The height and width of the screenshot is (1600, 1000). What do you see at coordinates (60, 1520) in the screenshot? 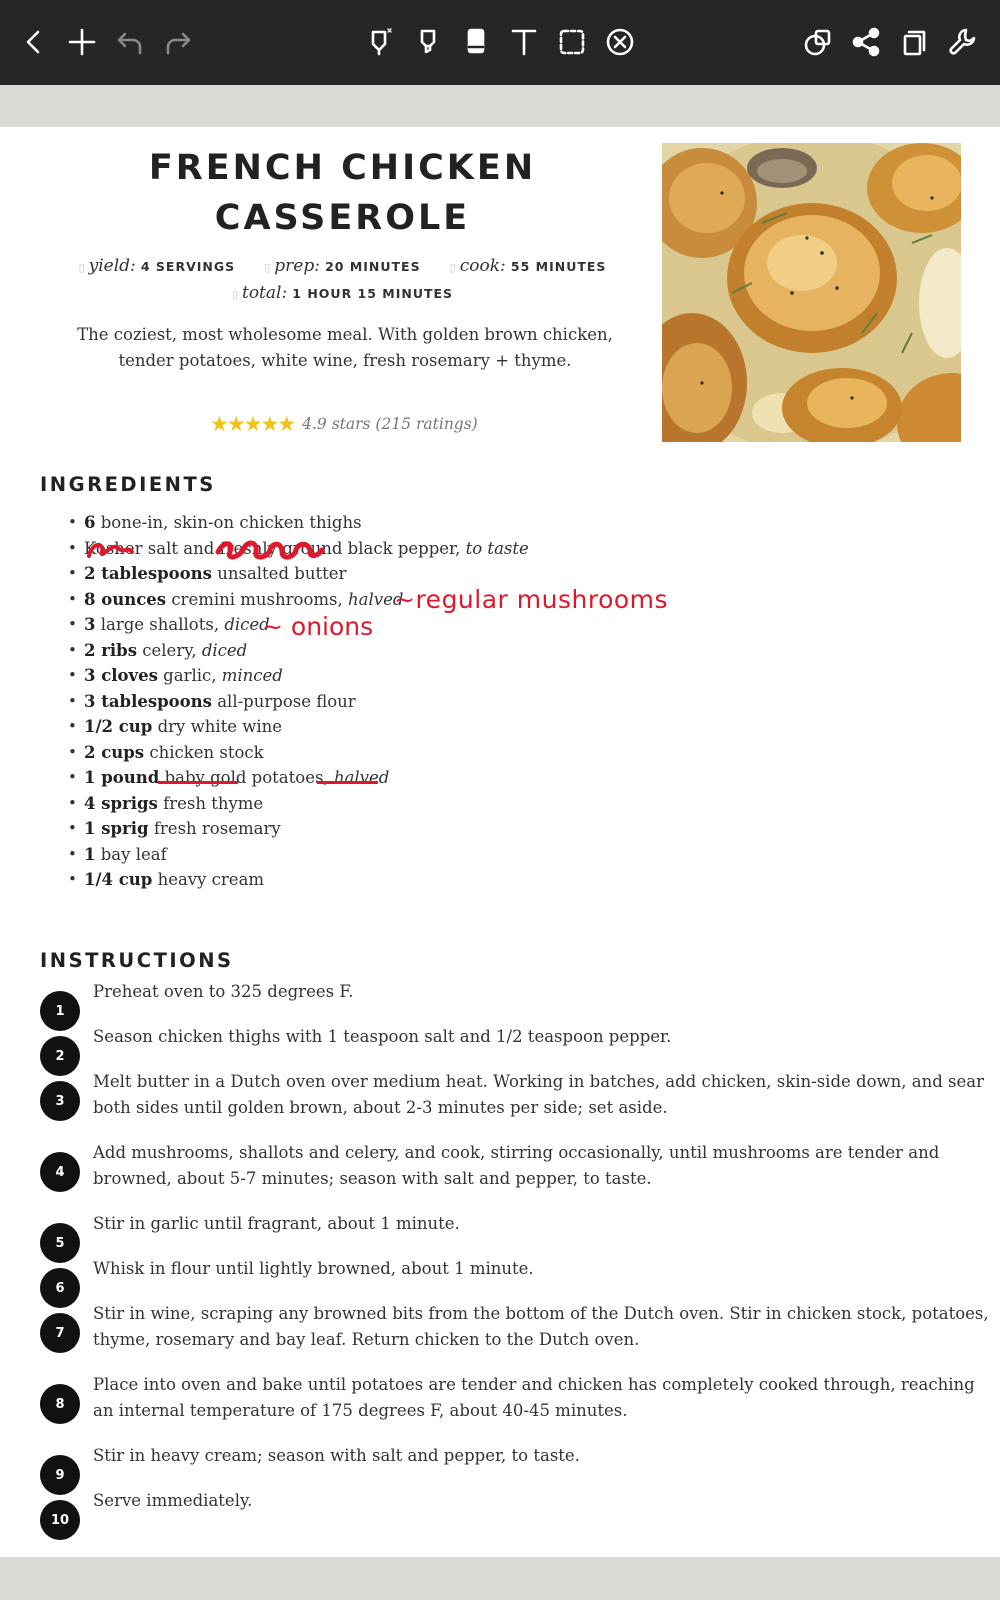
I see `step-number-badge: 10` at bounding box center [60, 1520].